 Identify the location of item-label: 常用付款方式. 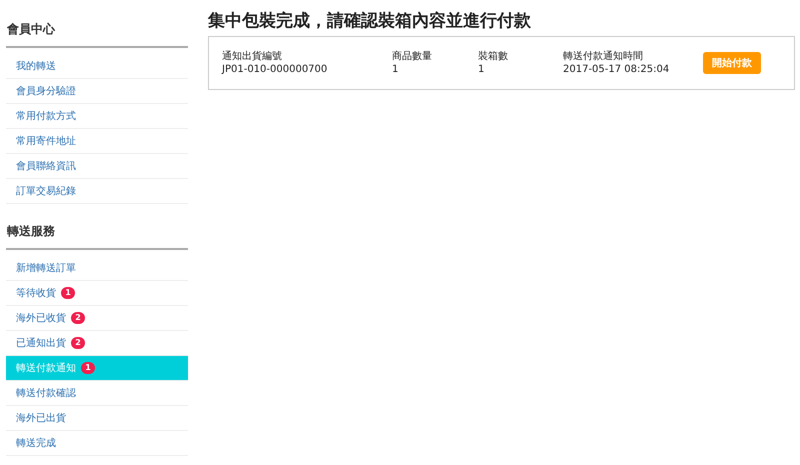
(46, 117).